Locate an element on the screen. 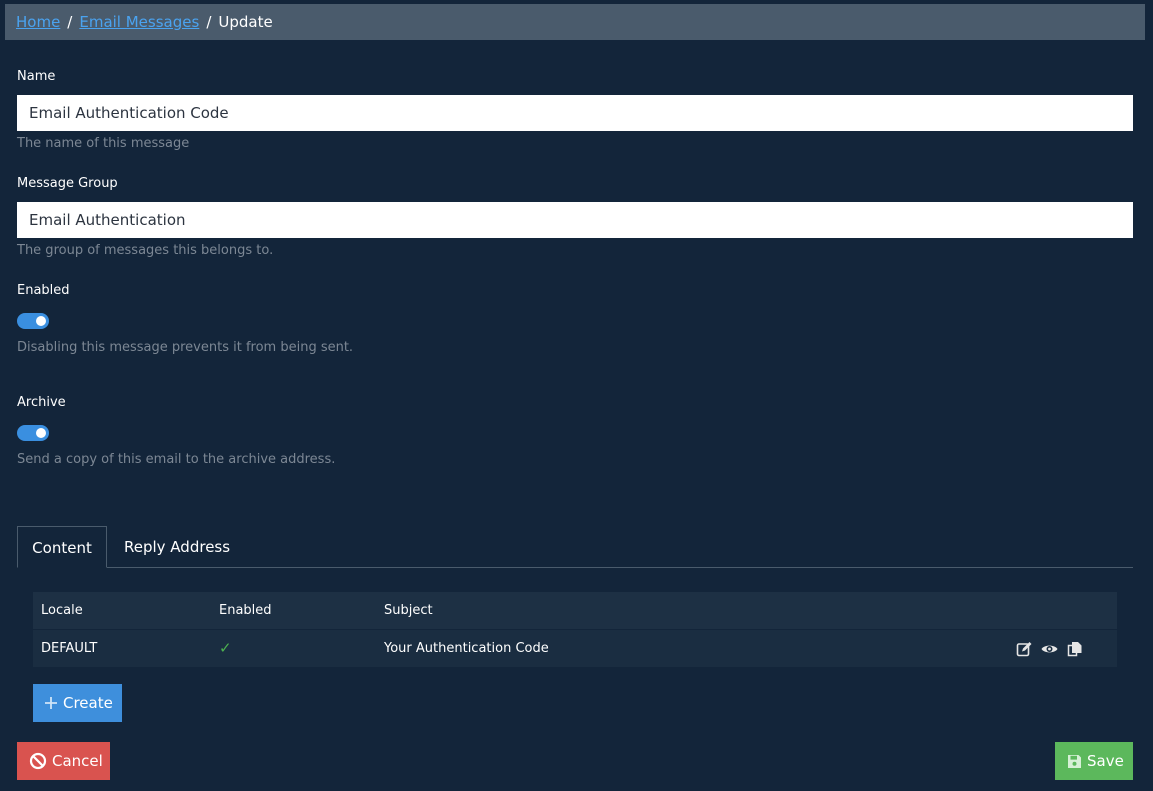 Image resolution: width=1153 pixels, height=791 pixels. archive-toggle is located at coordinates (33, 433).